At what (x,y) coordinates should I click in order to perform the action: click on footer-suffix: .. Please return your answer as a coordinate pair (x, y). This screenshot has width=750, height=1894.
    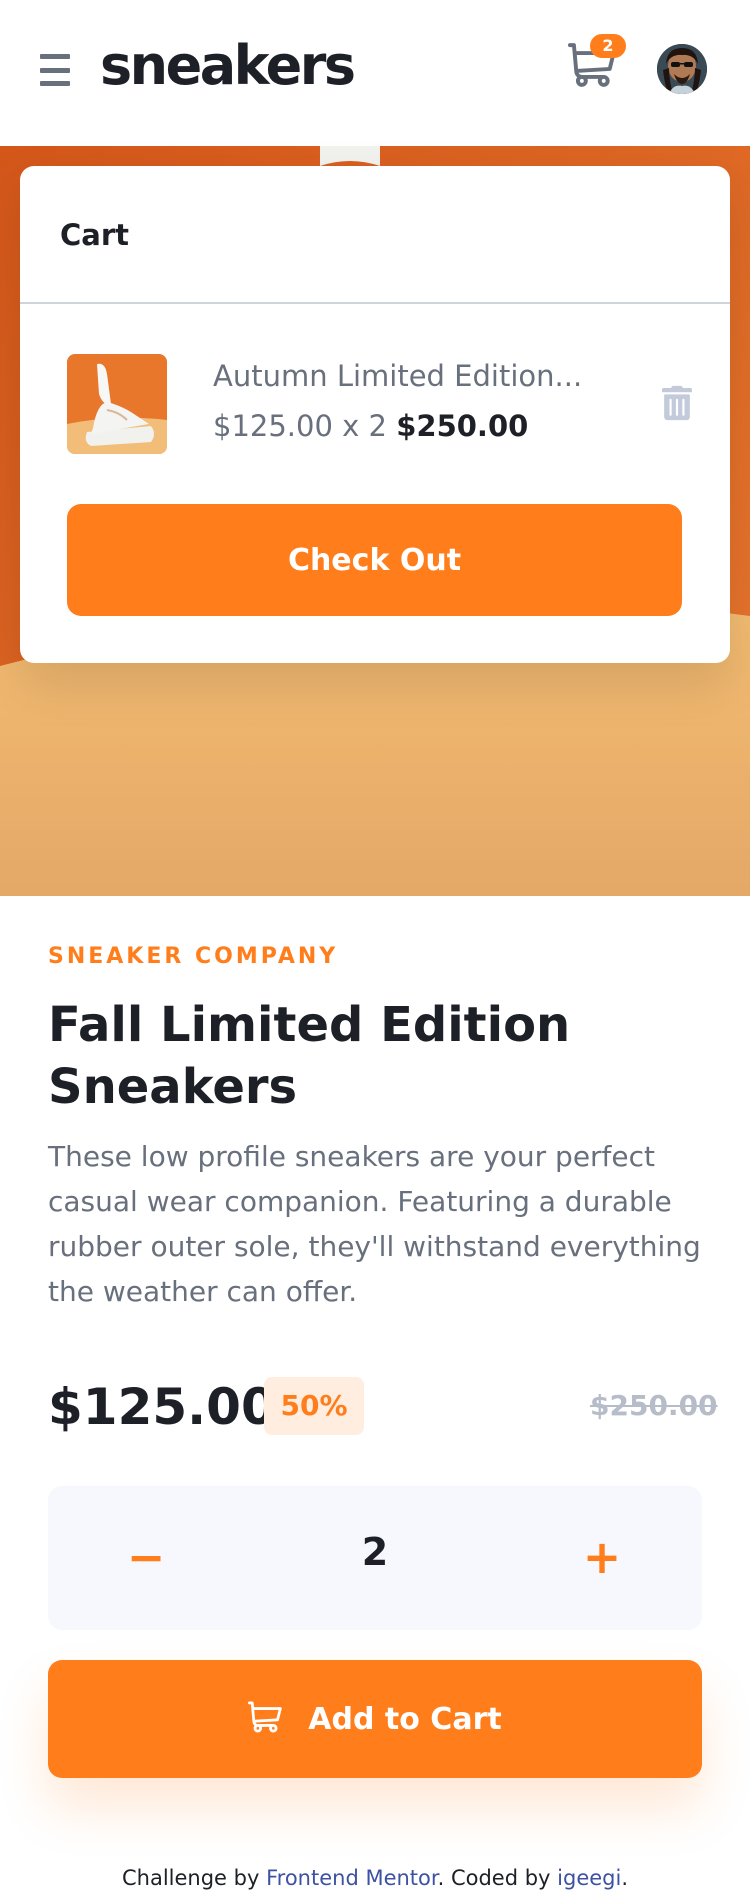
    Looking at the image, I should click on (625, 1878).